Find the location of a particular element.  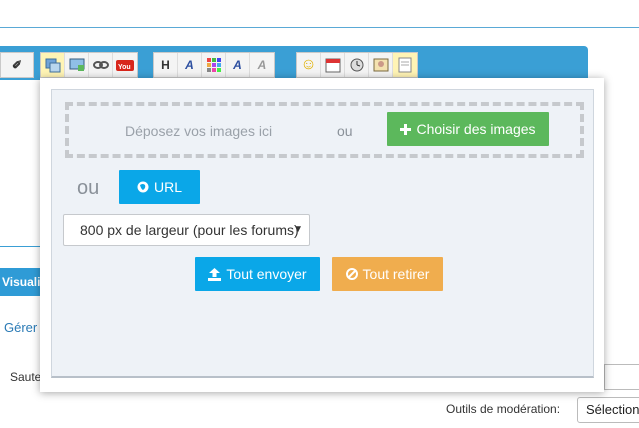

plus-icon is located at coordinates (406, 129).